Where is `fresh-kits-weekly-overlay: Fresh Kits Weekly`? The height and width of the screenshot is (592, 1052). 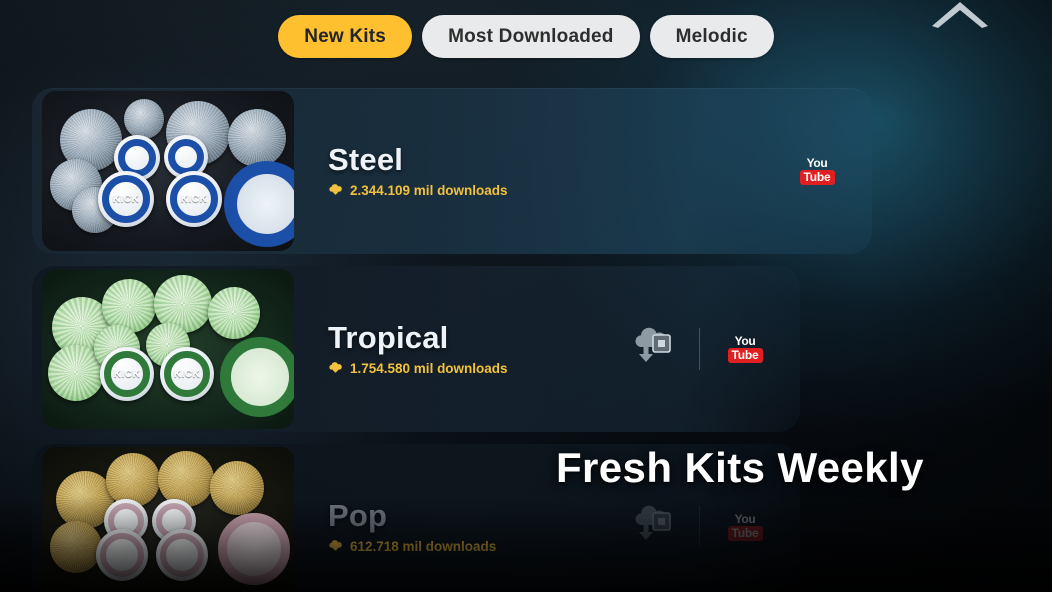 fresh-kits-weekly-overlay: Fresh Kits Weekly is located at coordinates (740, 467).